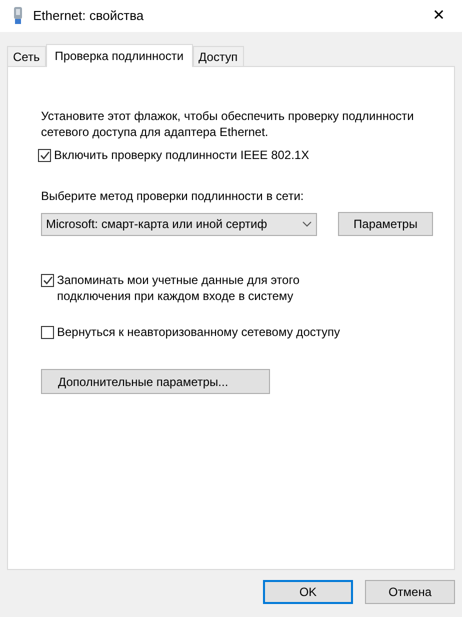  Describe the element at coordinates (228, 124) in the screenshot. I see `intro-text: Установите этот флажок, чтобы обеспечить проверку подлинности сетевого доступа для адаптера Ethernet.` at that location.